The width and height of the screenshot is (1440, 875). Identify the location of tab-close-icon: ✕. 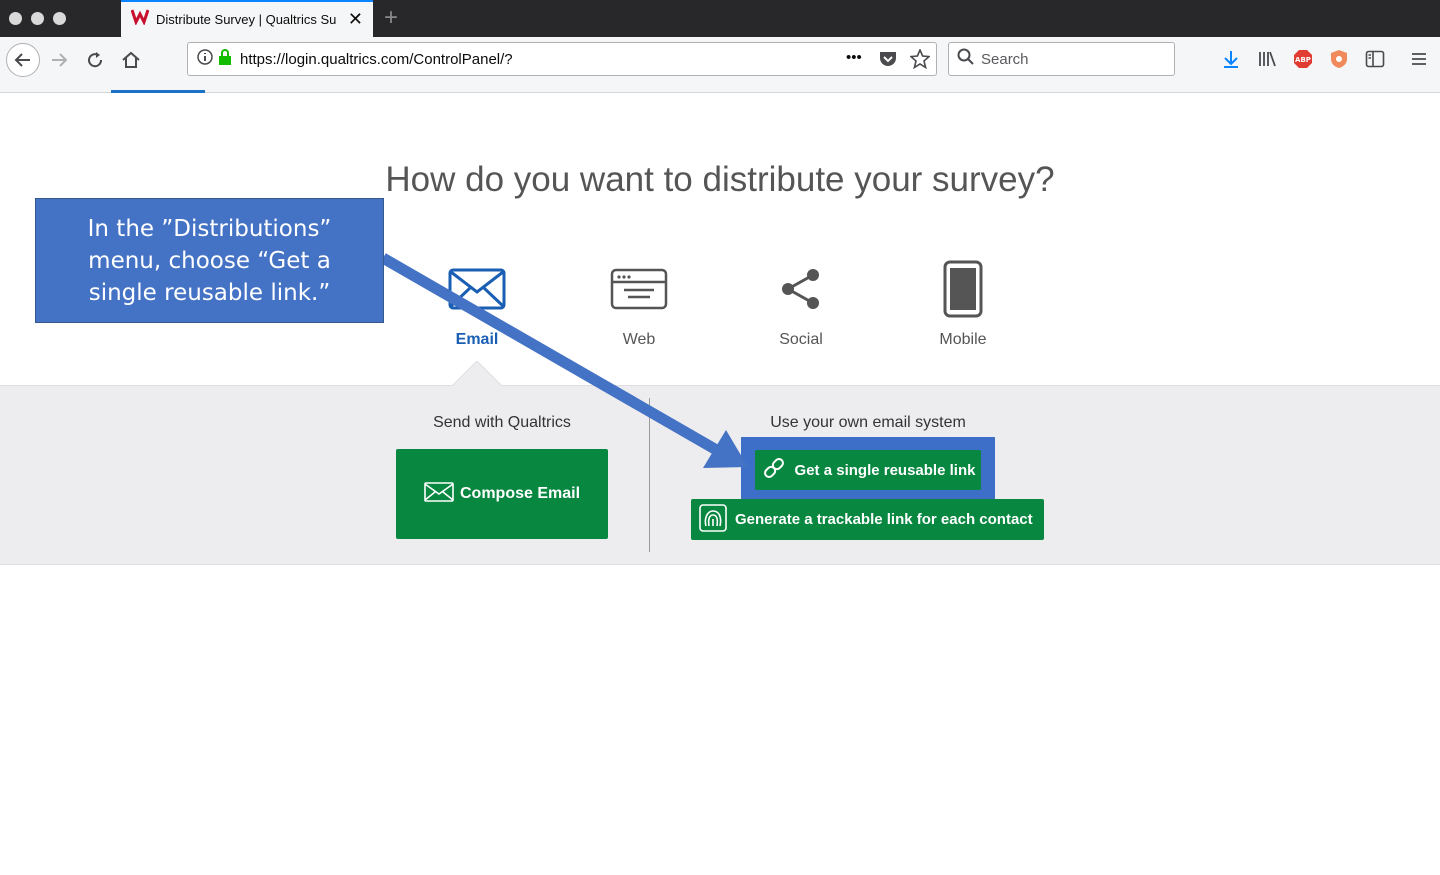
(355, 19).